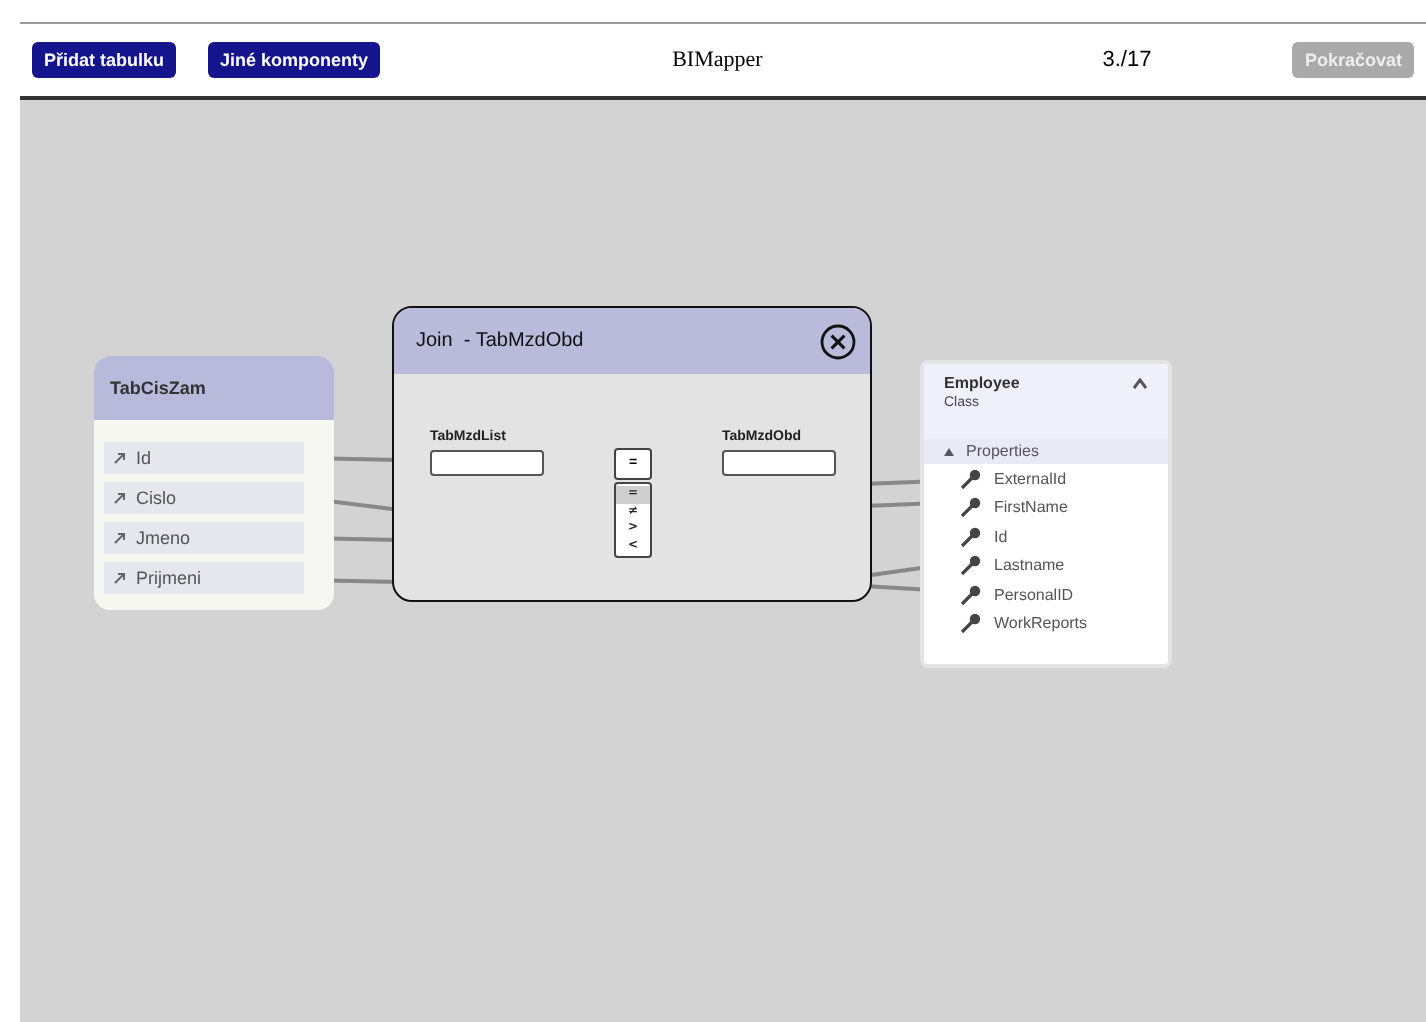  I want to click on property-name: ExternalId, so click(1030, 478).